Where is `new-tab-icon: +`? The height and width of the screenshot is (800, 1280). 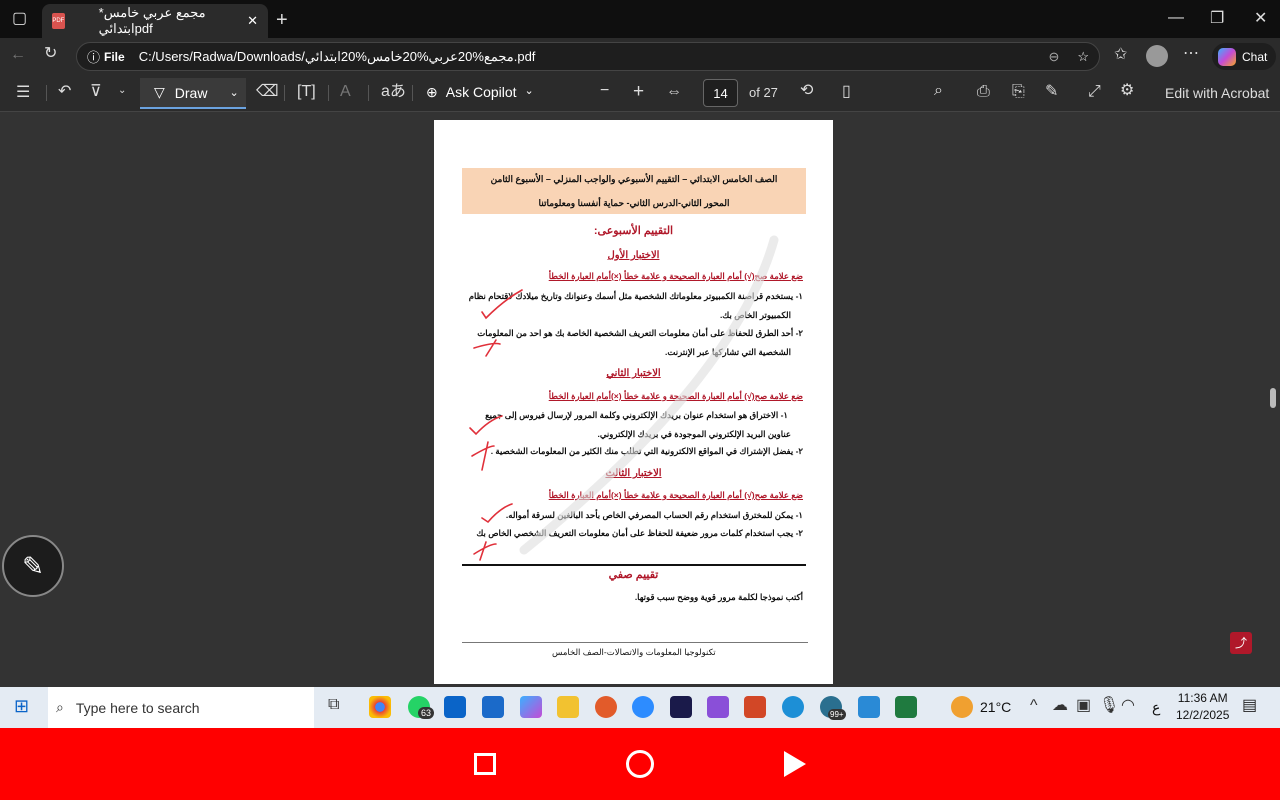
new-tab-icon: + is located at coordinates (282, 20).